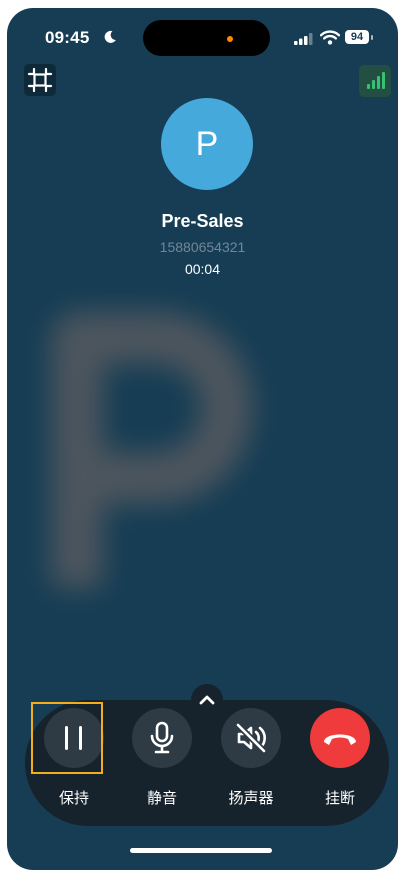 Image resolution: width=404 pixels, height=873 pixels. Describe the element at coordinates (206, 38) in the screenshot. I see `dynamic-island` at that location.